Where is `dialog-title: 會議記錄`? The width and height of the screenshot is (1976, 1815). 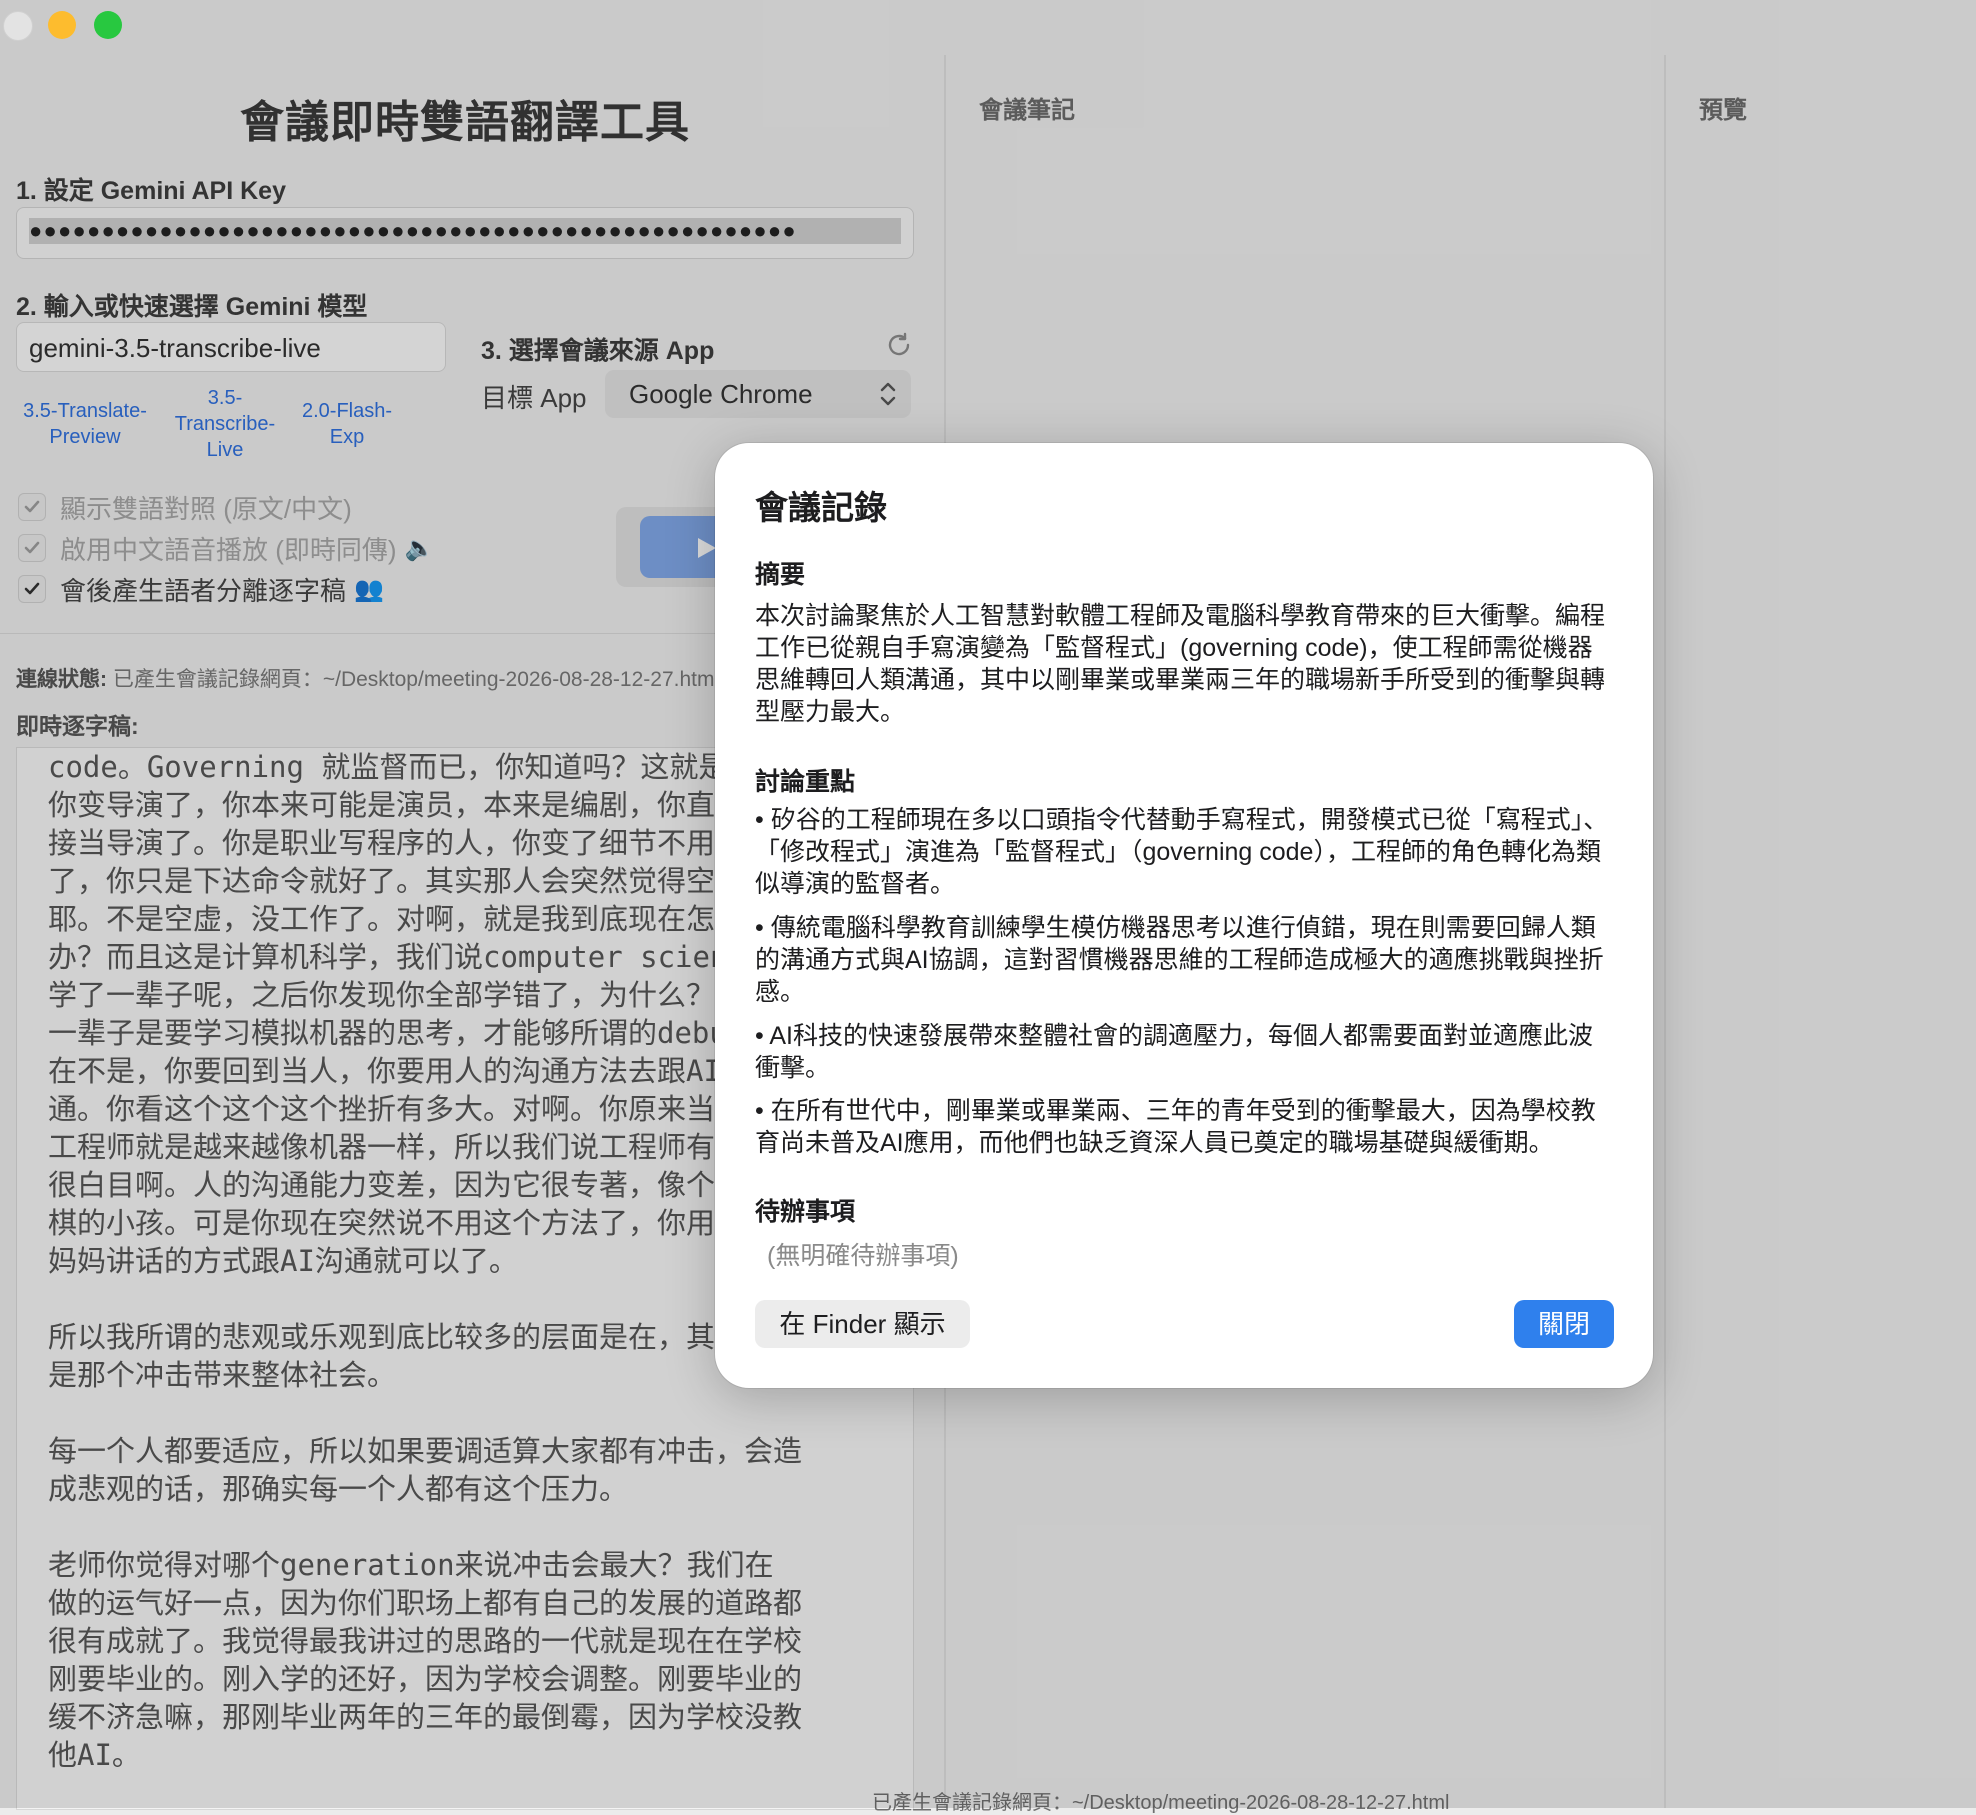 dialog-title: 會議記錄 is located at coordinates (821, 507).